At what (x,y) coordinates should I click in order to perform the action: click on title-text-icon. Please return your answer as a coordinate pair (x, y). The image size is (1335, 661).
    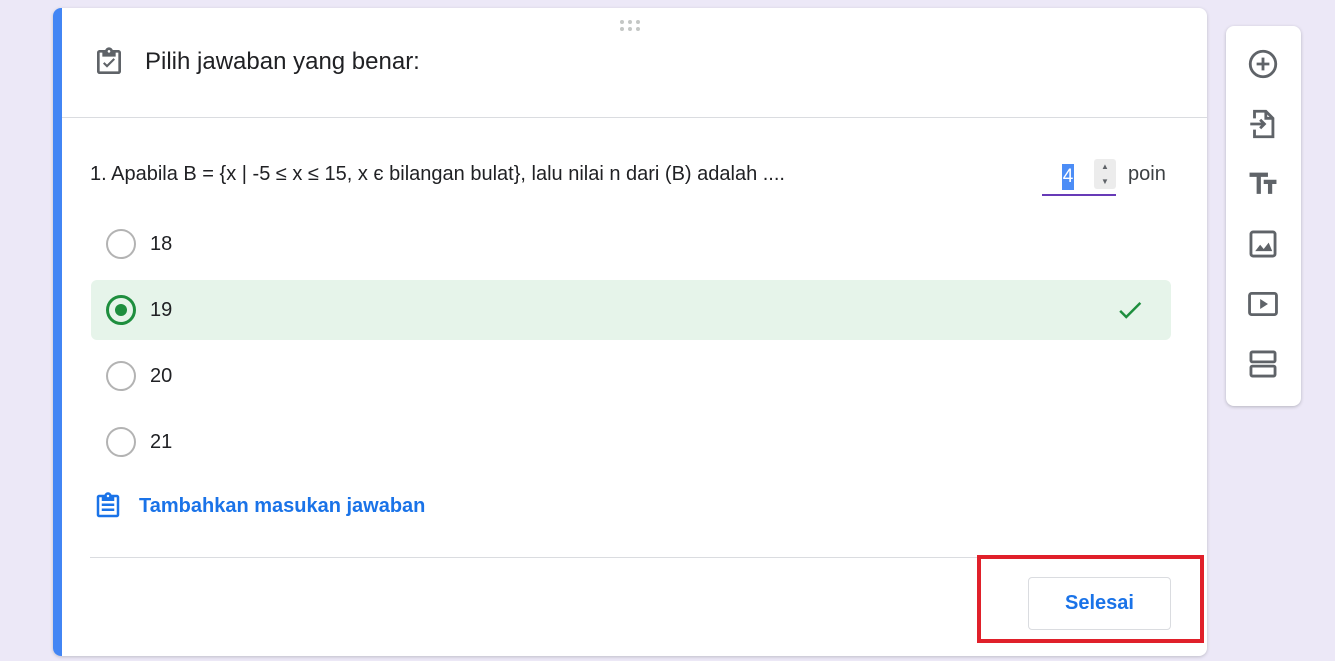
    Looking at the image, I should click on (1263, 183).